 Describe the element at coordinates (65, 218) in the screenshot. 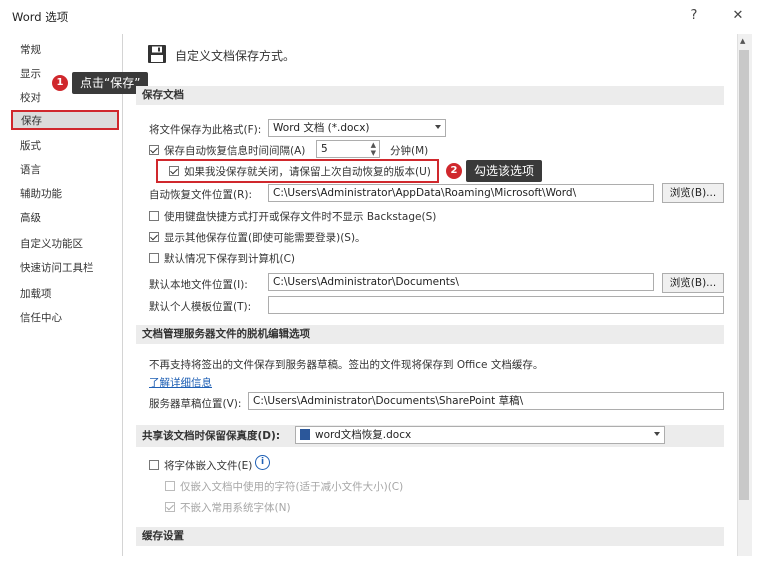

I see `sidebar-item-advanced: 高级` at that location.